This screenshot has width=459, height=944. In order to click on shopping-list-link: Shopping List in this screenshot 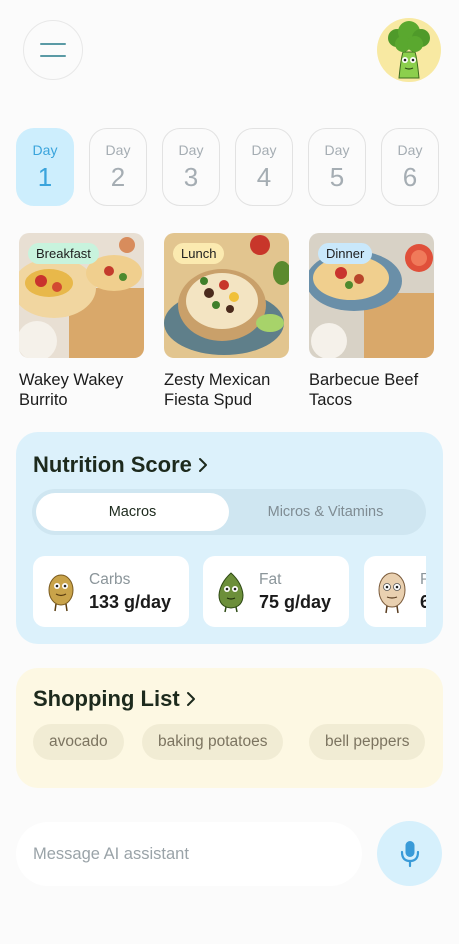, I will do `click(114, 699)`.